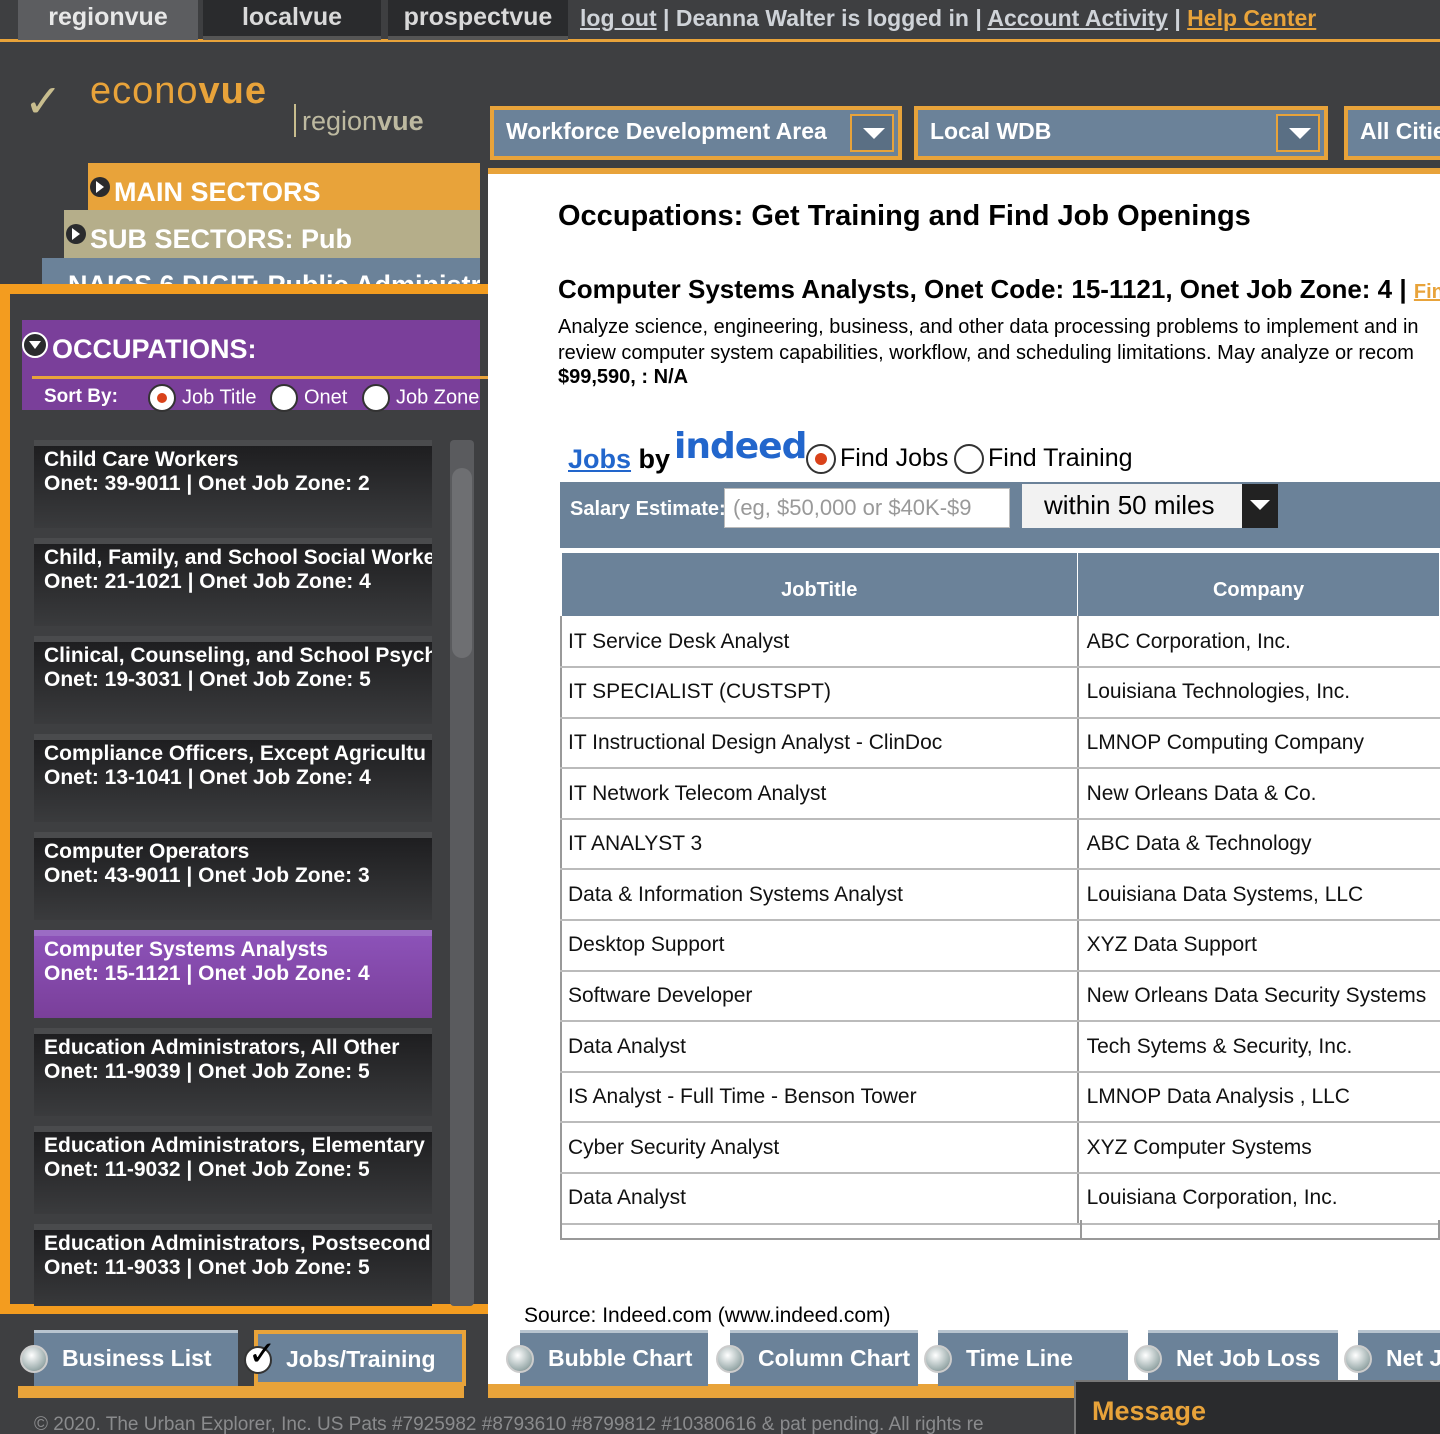  Describe the element at coordinates (1236, 1358) in the screenshot. I see `net-job-loss-button: Net Job Loss` at that location.